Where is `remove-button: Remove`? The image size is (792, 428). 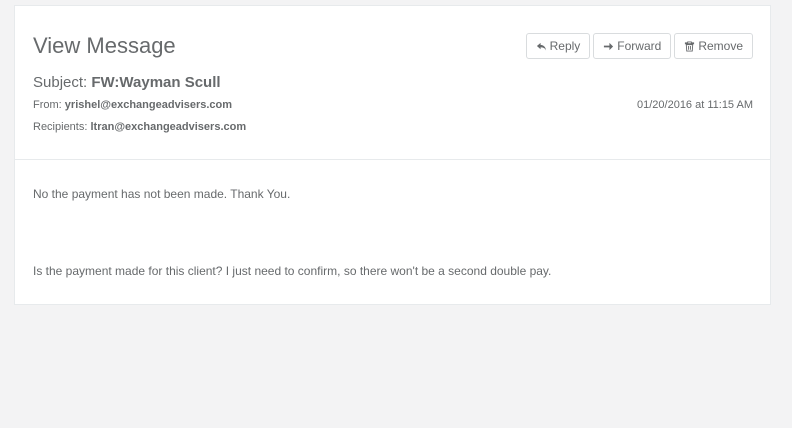 remove-button: Remove is located at coordinates (713, 46).